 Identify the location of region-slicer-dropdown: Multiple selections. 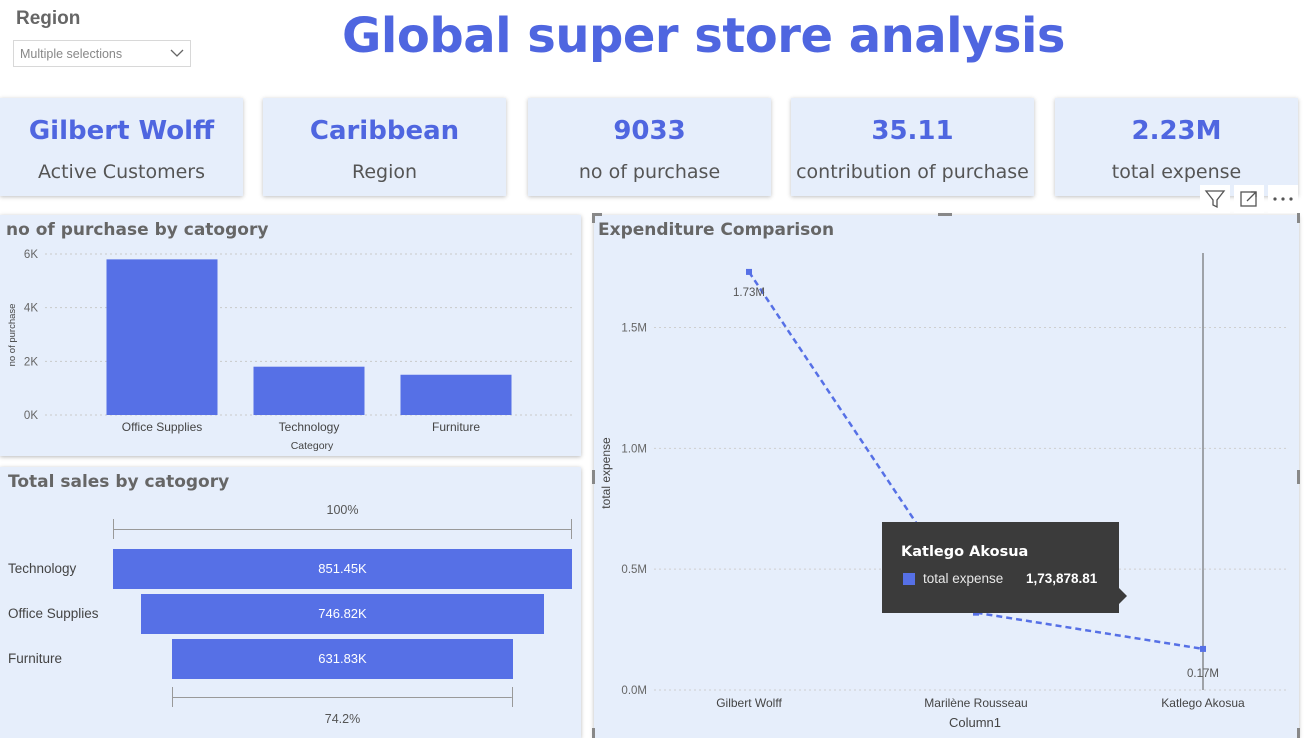
(102, 53).